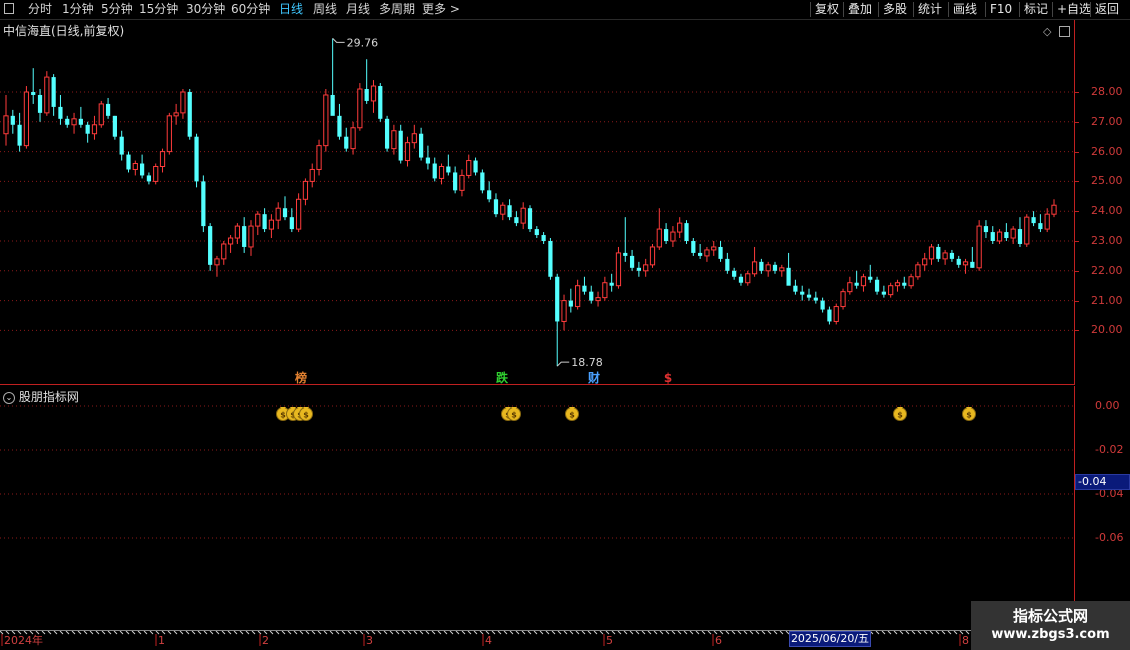 The image size is (1130, 650). I want to click on price-axis-tick, so click(1077, 331).